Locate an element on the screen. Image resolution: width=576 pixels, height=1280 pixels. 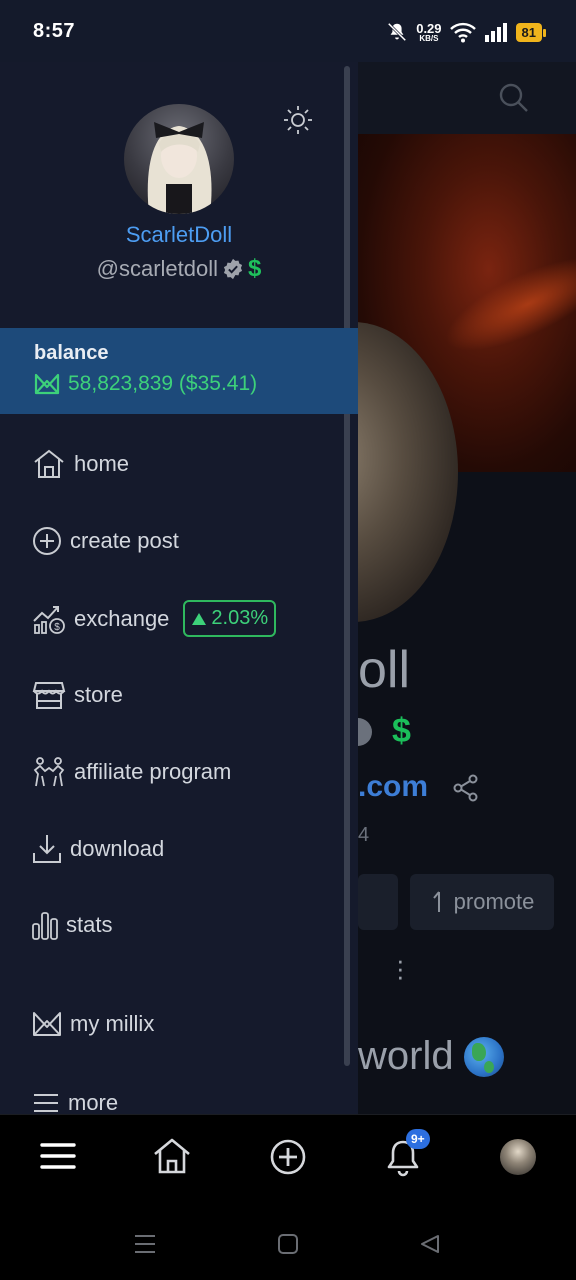
recent-apps-icon is located at coordinates (145, 1244).